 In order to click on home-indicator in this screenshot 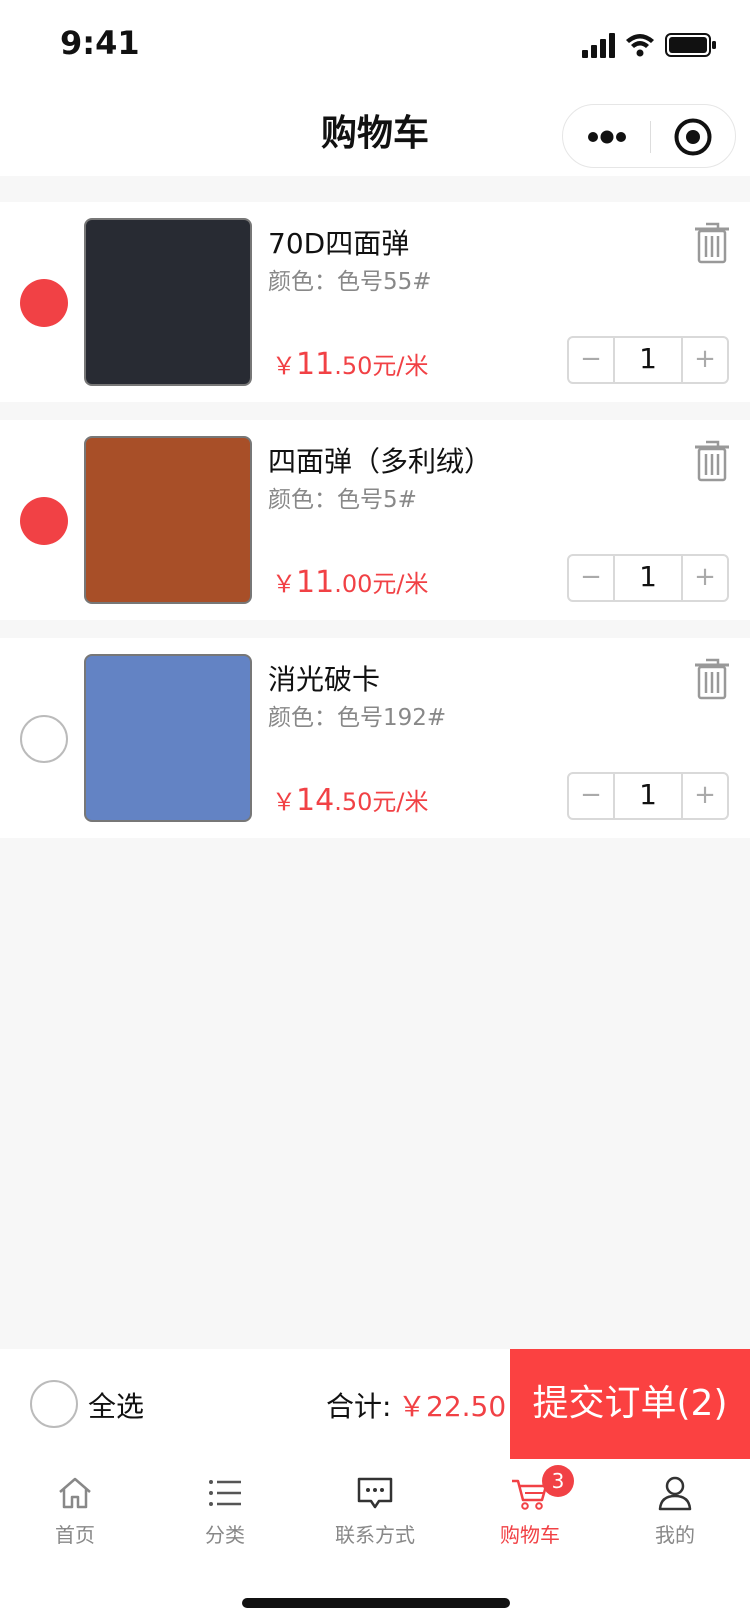, I will do `click(376, 1603)`.